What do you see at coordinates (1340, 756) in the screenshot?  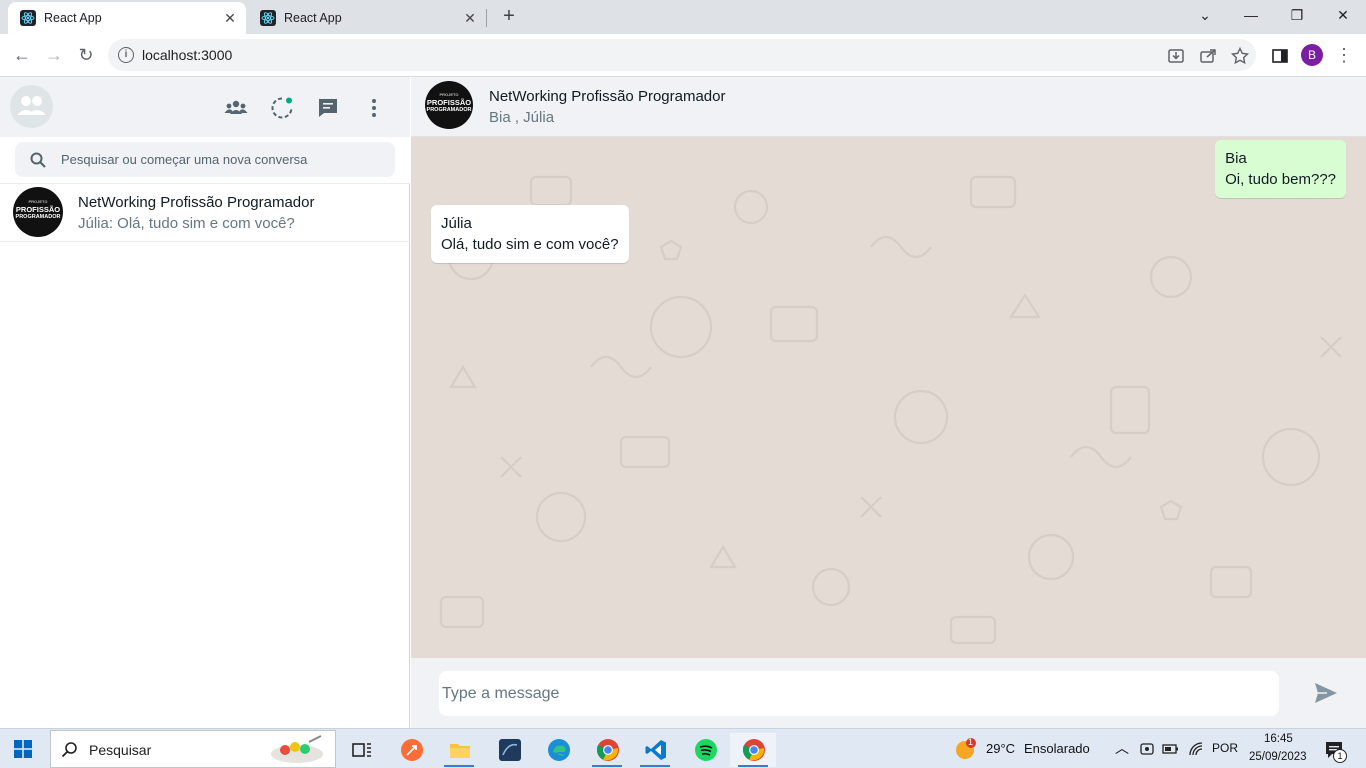 I see `notification-count: 1` at bounding box center [1340, 756].